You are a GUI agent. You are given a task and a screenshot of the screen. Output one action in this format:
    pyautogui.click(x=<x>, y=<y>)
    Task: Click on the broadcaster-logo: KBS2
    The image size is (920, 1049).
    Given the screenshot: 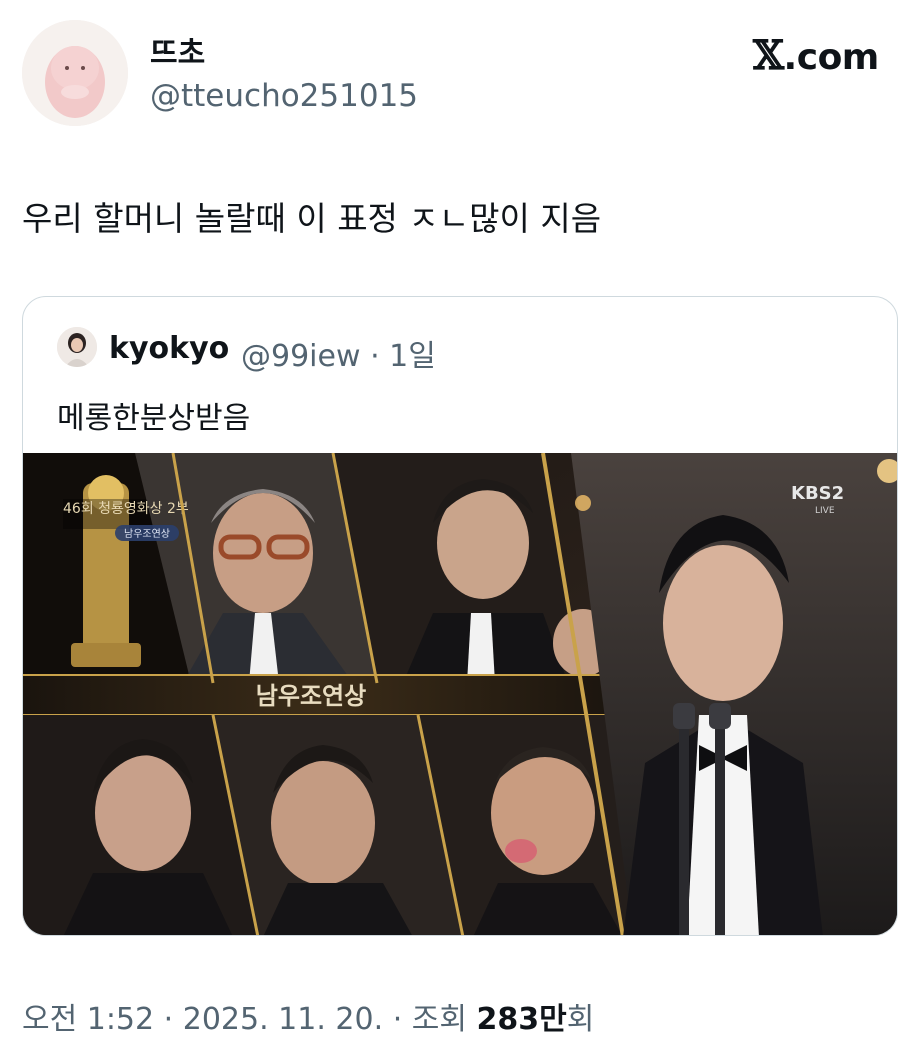 What is the action you would take?
    pyautogui.click(x=817, y=493)
    